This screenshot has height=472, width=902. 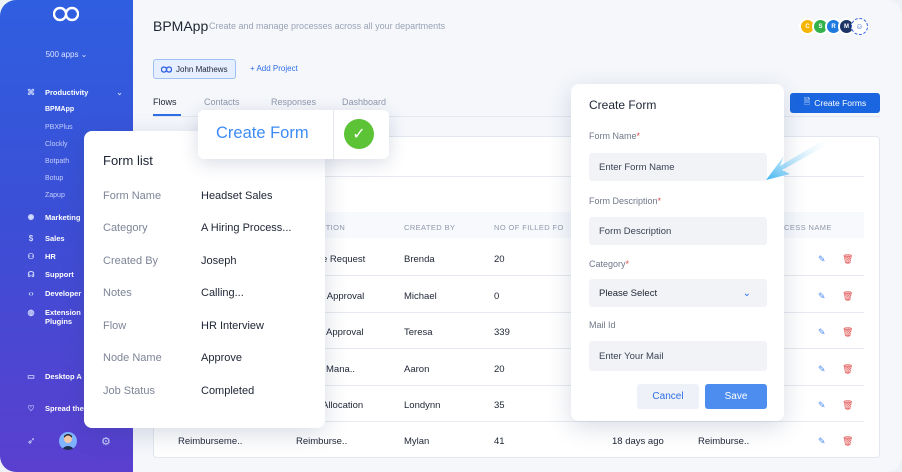 What do you see at coordinates (322, 441) in the screenshot?
I see `cell-description: Reimburse..` at bounding box center [322, 441].